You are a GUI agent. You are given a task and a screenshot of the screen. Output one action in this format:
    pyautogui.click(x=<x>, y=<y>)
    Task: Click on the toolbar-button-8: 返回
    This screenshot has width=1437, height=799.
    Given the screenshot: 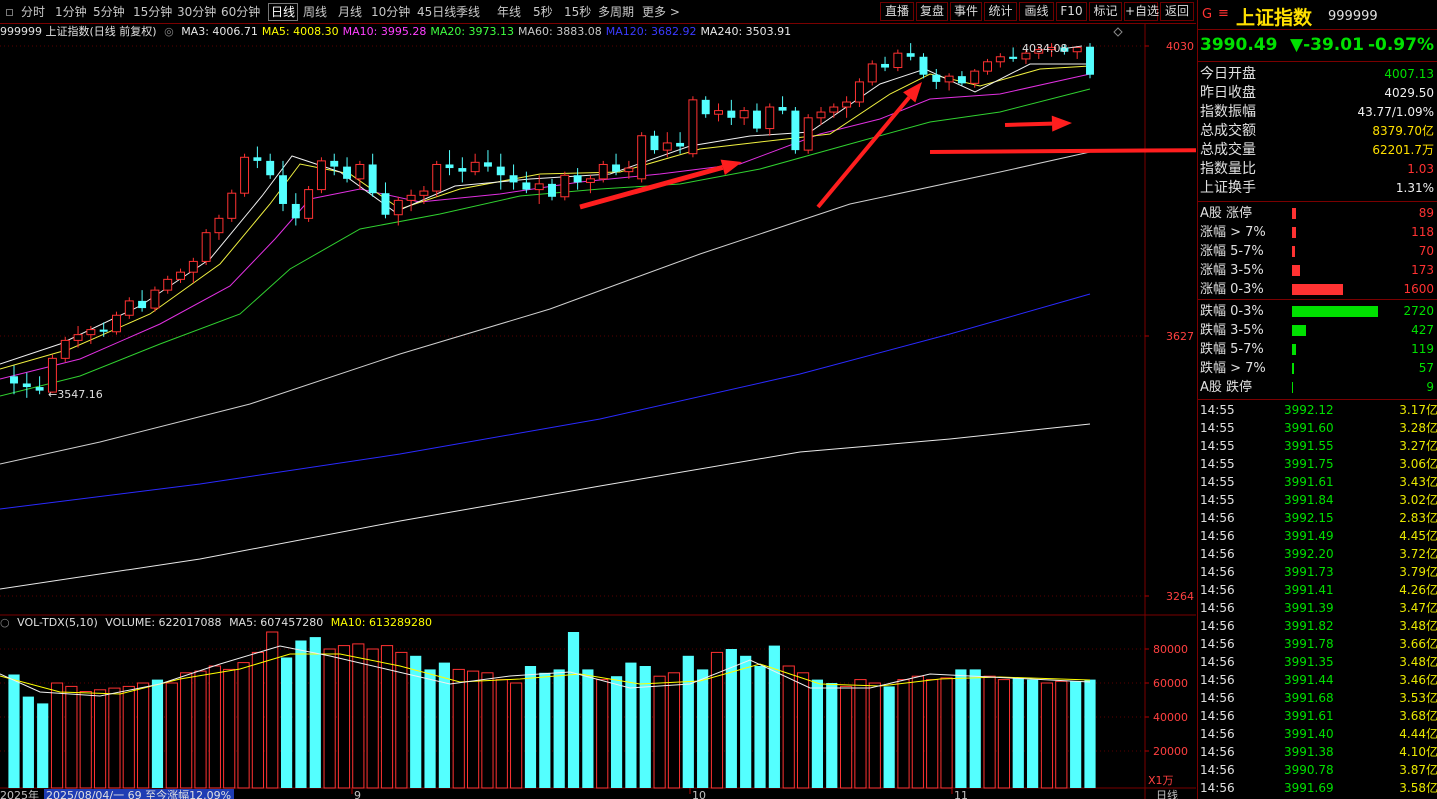 What is the action you would take?
    pyautogui.click(x=1177, y=11)
    